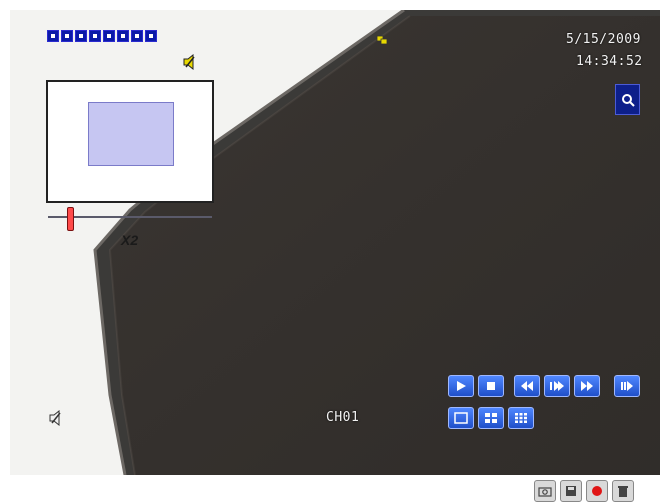  I want to click on channel-7-icon, so click(137, 36).